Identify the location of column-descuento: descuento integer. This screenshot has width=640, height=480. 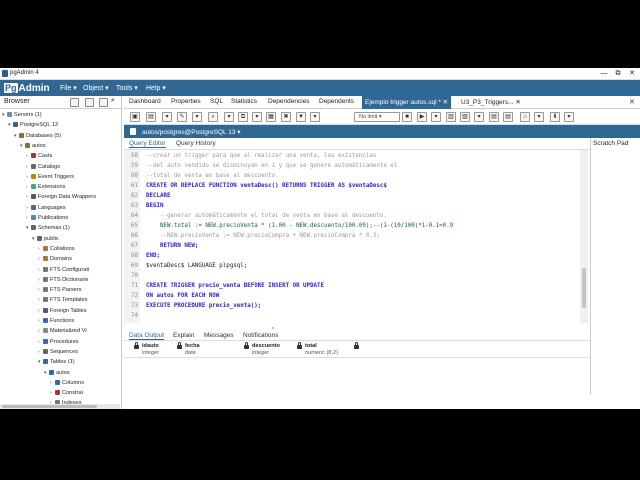
(266, 350).